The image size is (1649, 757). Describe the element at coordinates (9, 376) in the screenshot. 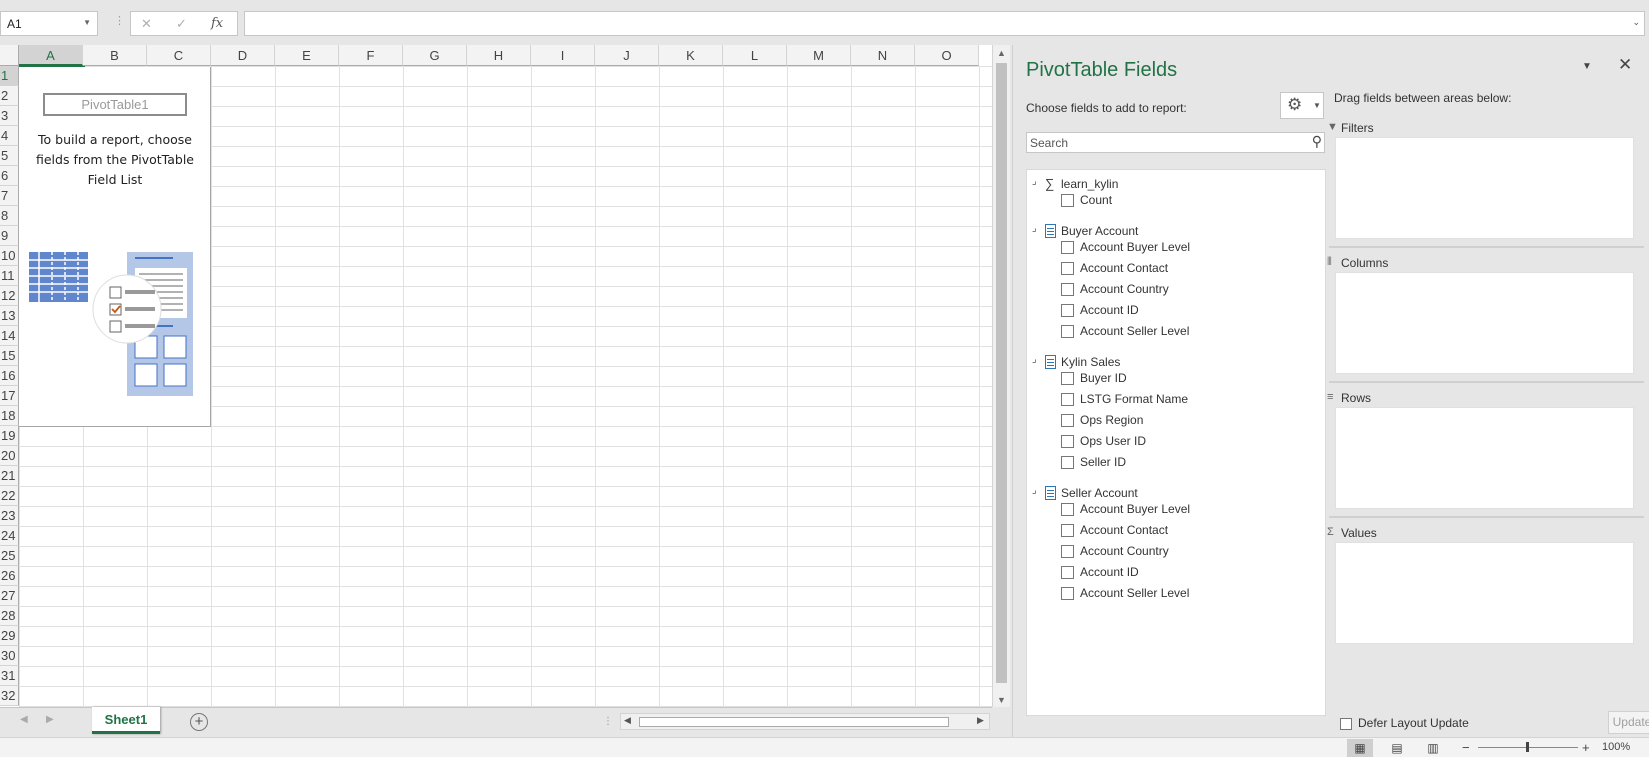

I see `row-header: 16` at that location.